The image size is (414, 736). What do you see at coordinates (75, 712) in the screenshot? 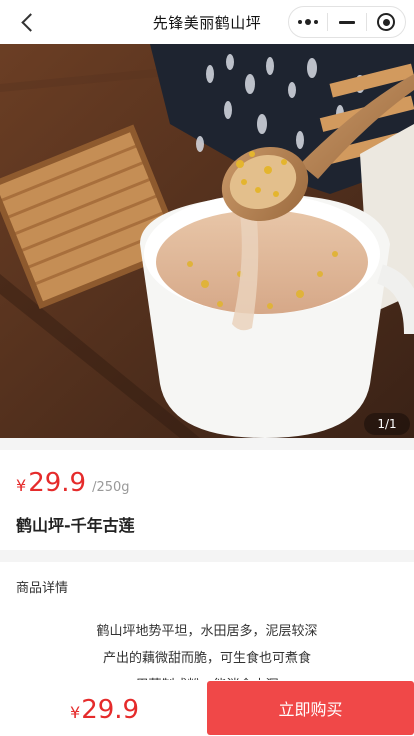
I see `bottom-currency-symbol: ¥` at bounding box center [75, 712].